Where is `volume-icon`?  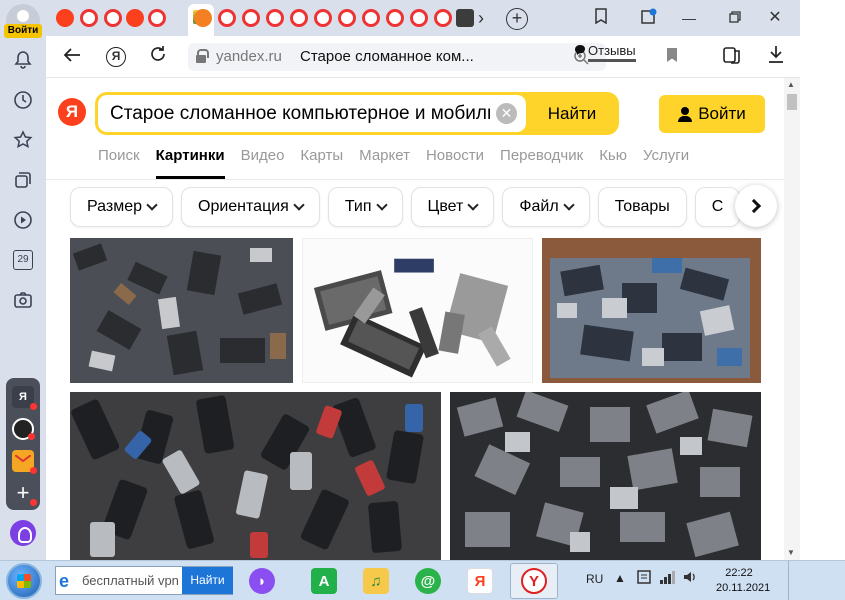
volume-icon is located at coordinates (690, 578).